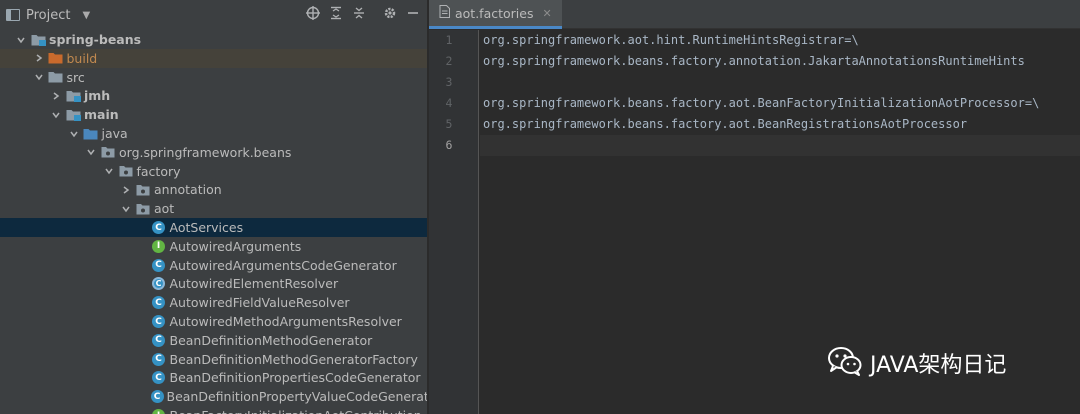 The image size is (1080, 414). I want to click on tree-item: org.springframework.beans, so click(213, 152).